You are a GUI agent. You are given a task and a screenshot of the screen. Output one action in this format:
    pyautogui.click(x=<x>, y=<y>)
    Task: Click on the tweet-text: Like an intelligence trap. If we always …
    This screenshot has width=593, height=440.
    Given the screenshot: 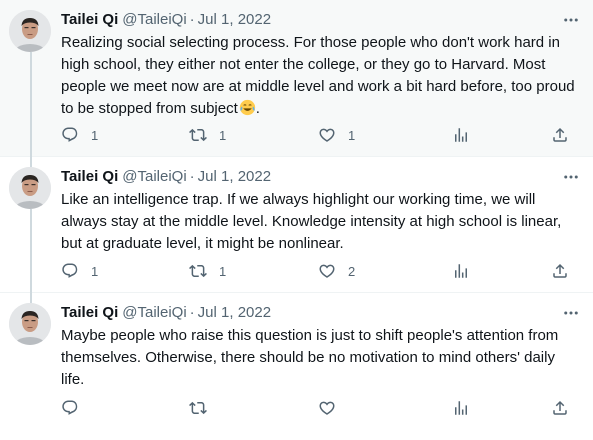 What is the action you would take?
    pyautogui.click(x=311, y=221)
    